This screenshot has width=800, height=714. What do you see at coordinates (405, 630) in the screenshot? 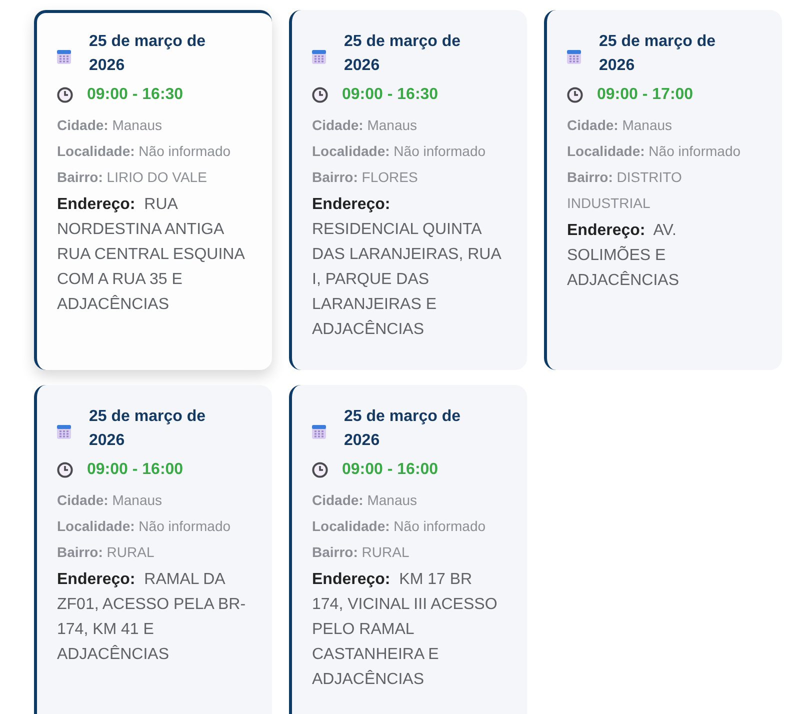
I see `address-text: Endereço: KM 17 BR 174, VICINAL III ACESSO PELO RAMAL CASTANHEIRA E ADJACÊNCIAS` at bounding box center [405, 630].